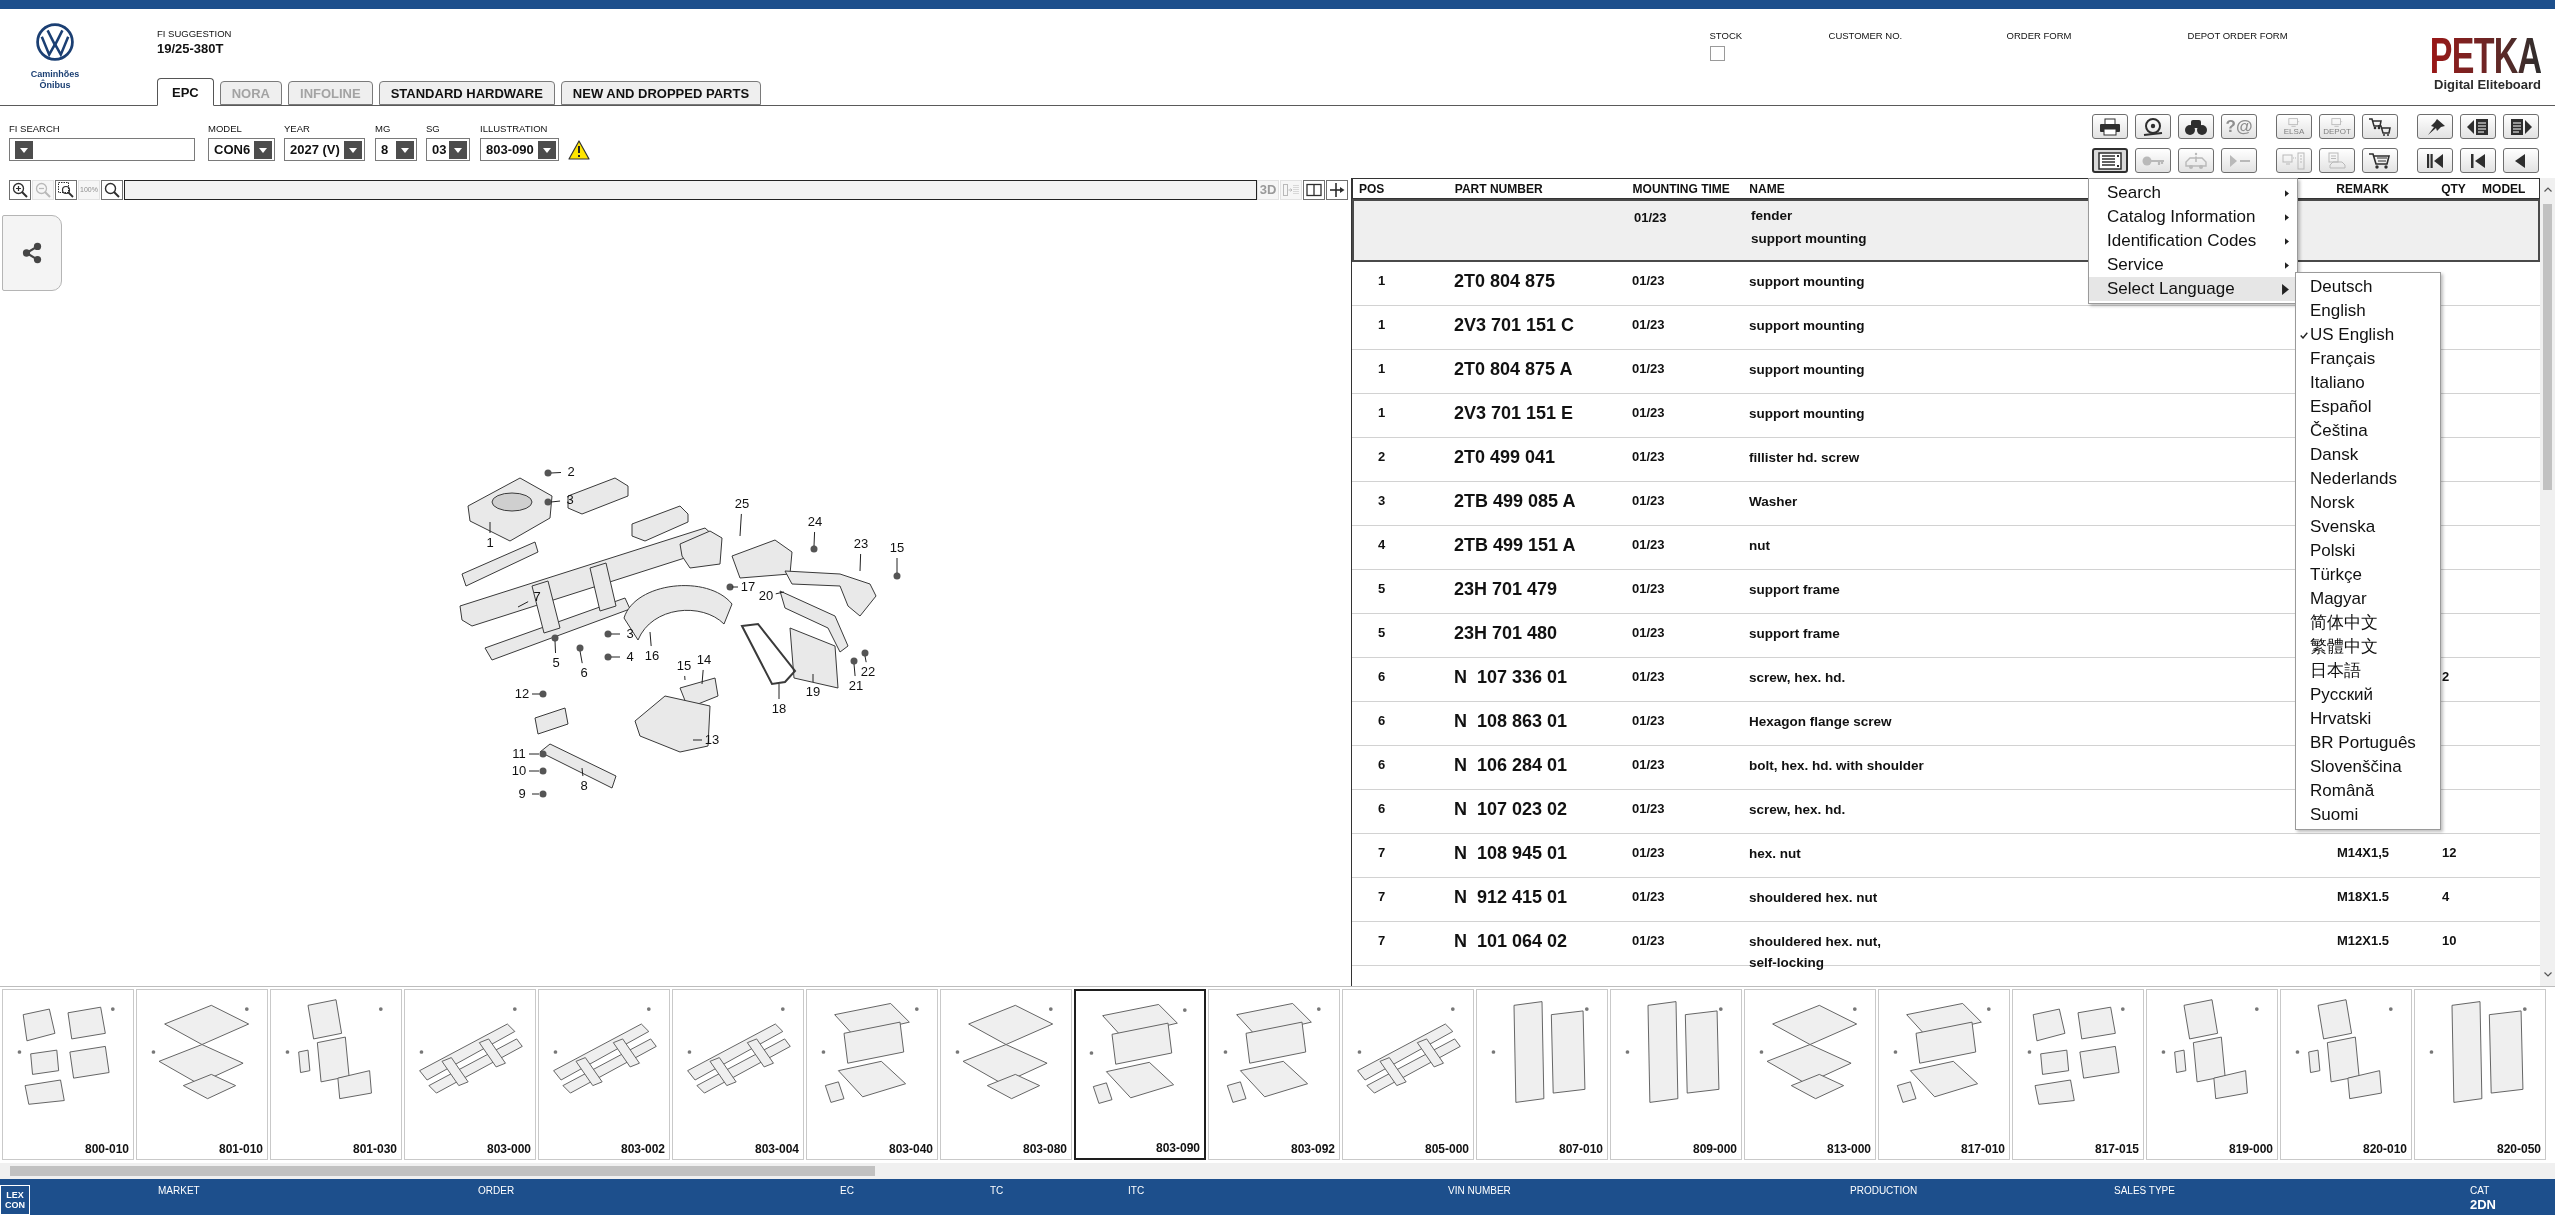 The image size is (2555, 1215). What do you see at coordinates (2368, 671) in the screenshot?
I see `language-option: 日本語` at bounding box center [2368, 671].